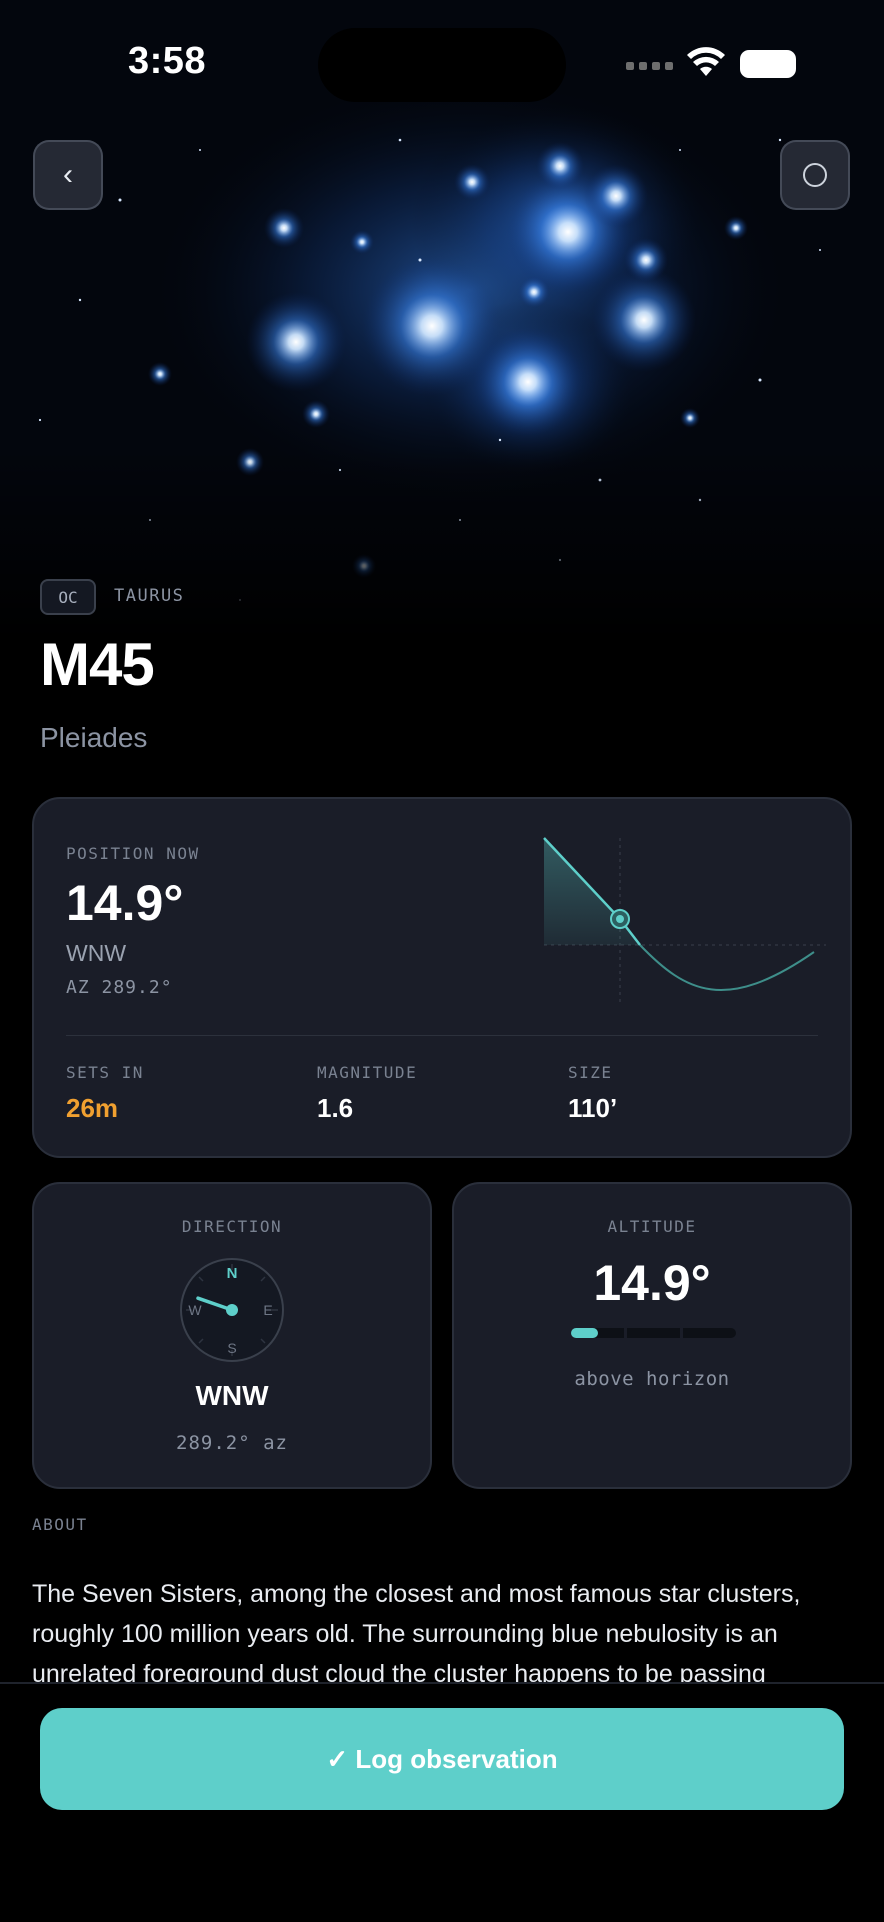  Describe the element at coordinates (232, 1273) in the screenshot. I see `compass-n: N` at that location.